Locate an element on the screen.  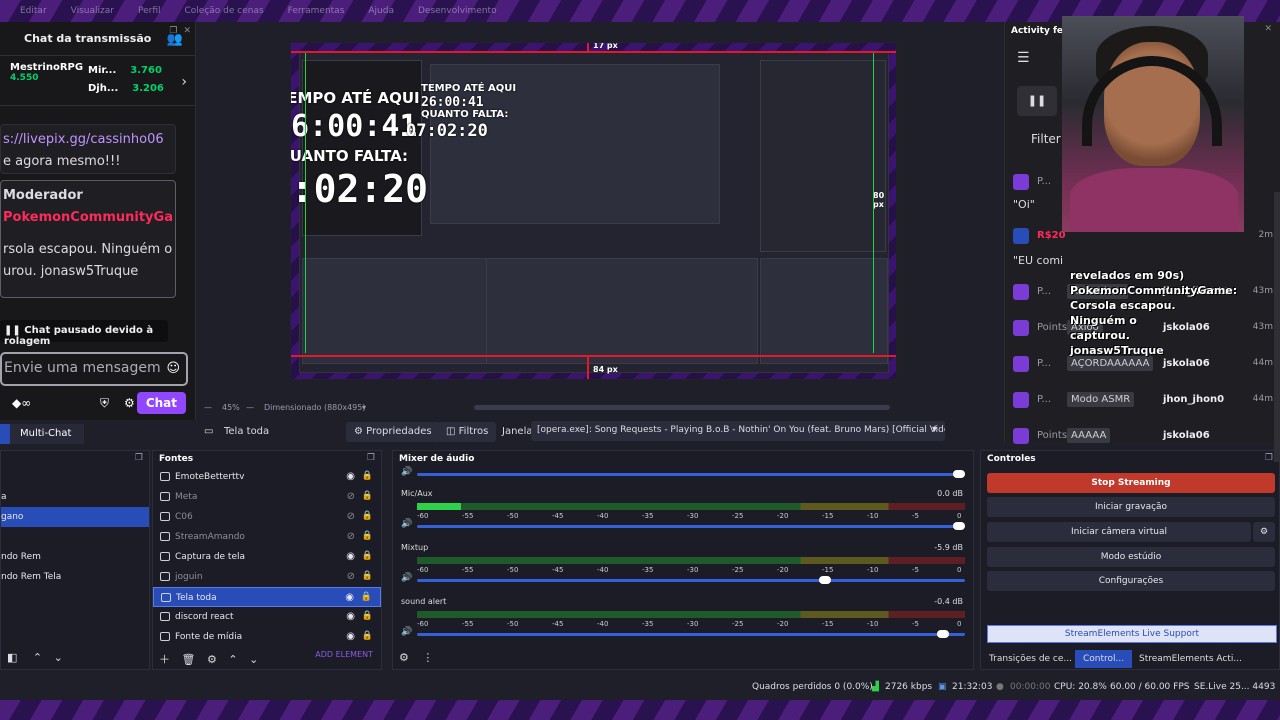
shield-icon: ⛨ is located at coordinates (104, 403).